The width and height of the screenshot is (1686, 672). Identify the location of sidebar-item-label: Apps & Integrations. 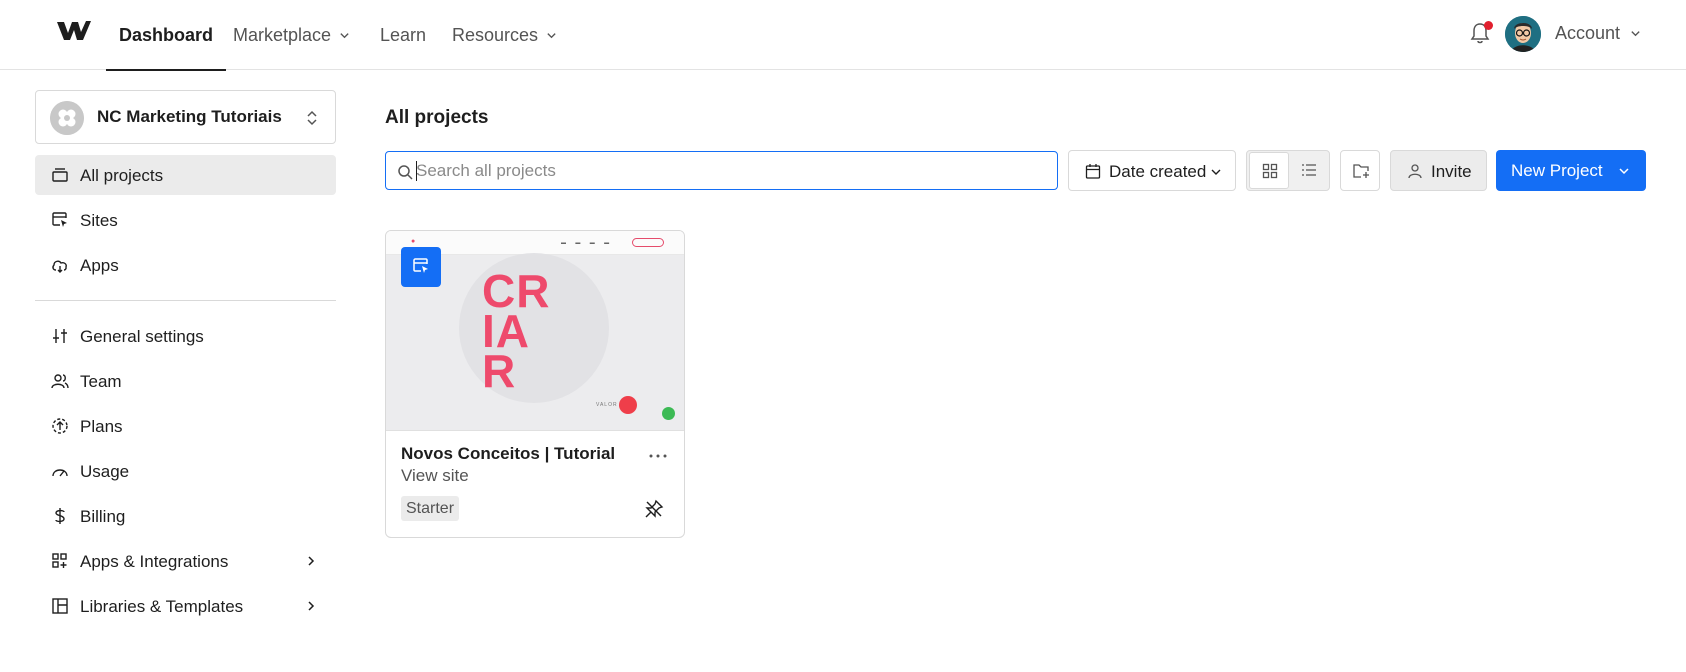
(154, 561).